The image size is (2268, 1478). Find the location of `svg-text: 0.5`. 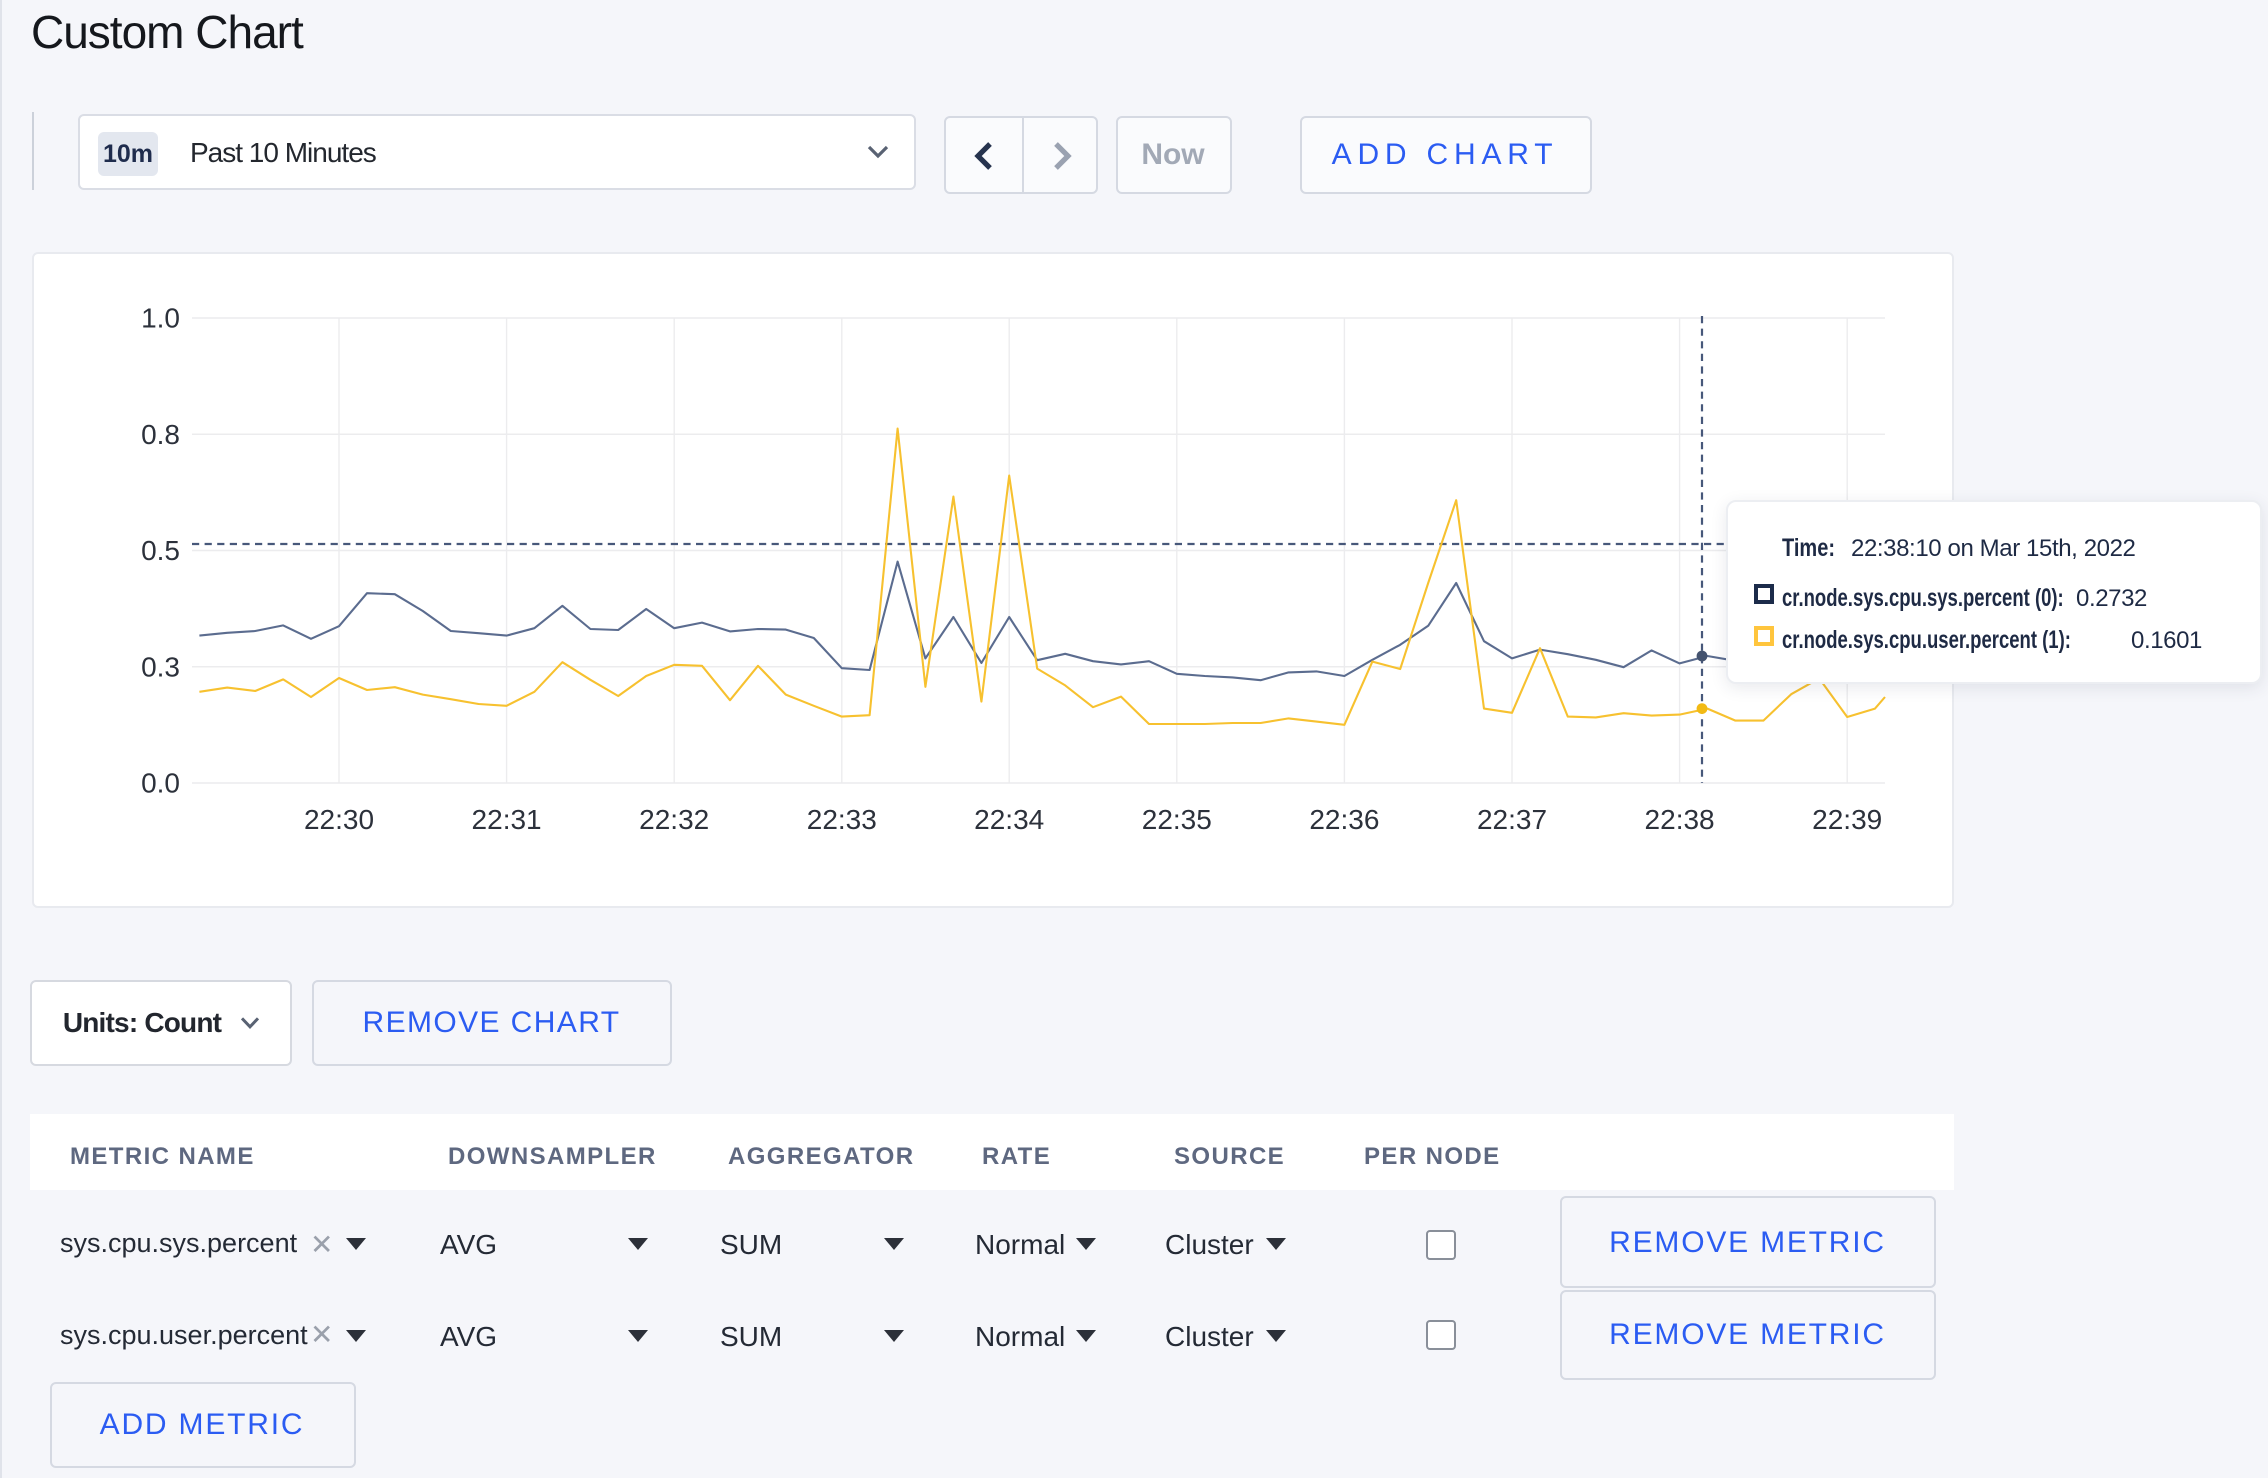

svg-text: 0.5 is located at coordinates (160, 550).